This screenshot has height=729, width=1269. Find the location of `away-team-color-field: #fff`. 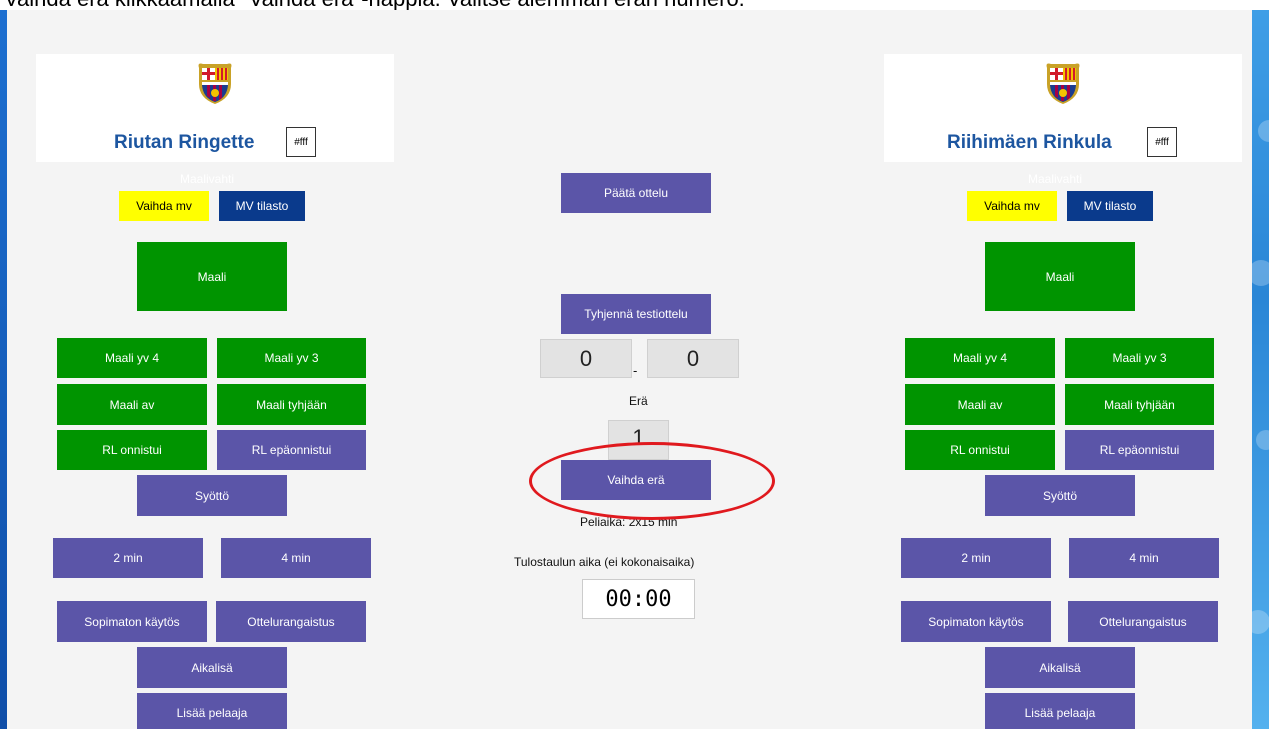

away-team-color-field: #fff is located at coordinates (1162, 142).